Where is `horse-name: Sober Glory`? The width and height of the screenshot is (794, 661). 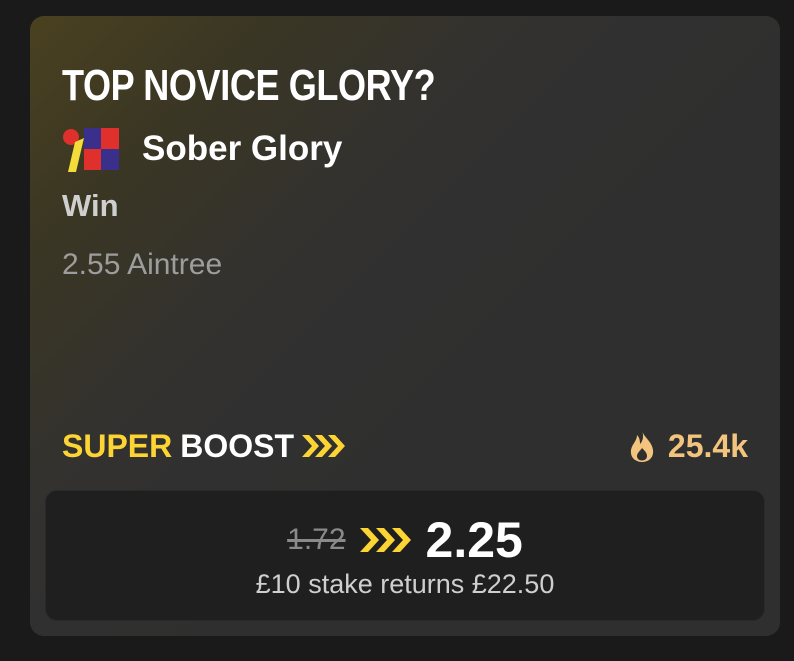 horse-name: Sober Glory is located at coordinates (242, 148).